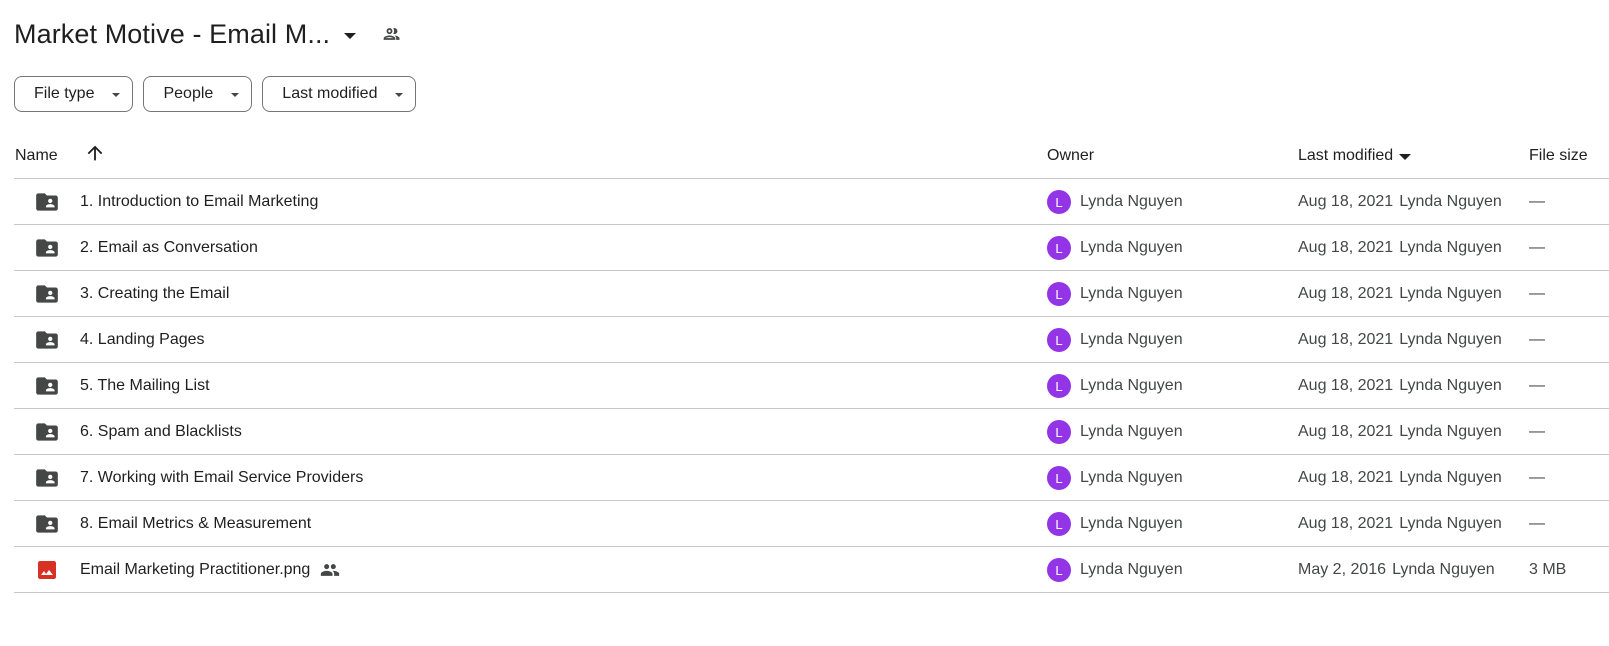  What do you see at coordinates (36, 156) in the screenshot?
I see `column-header-name: Name` at bounding box center [36, 156].